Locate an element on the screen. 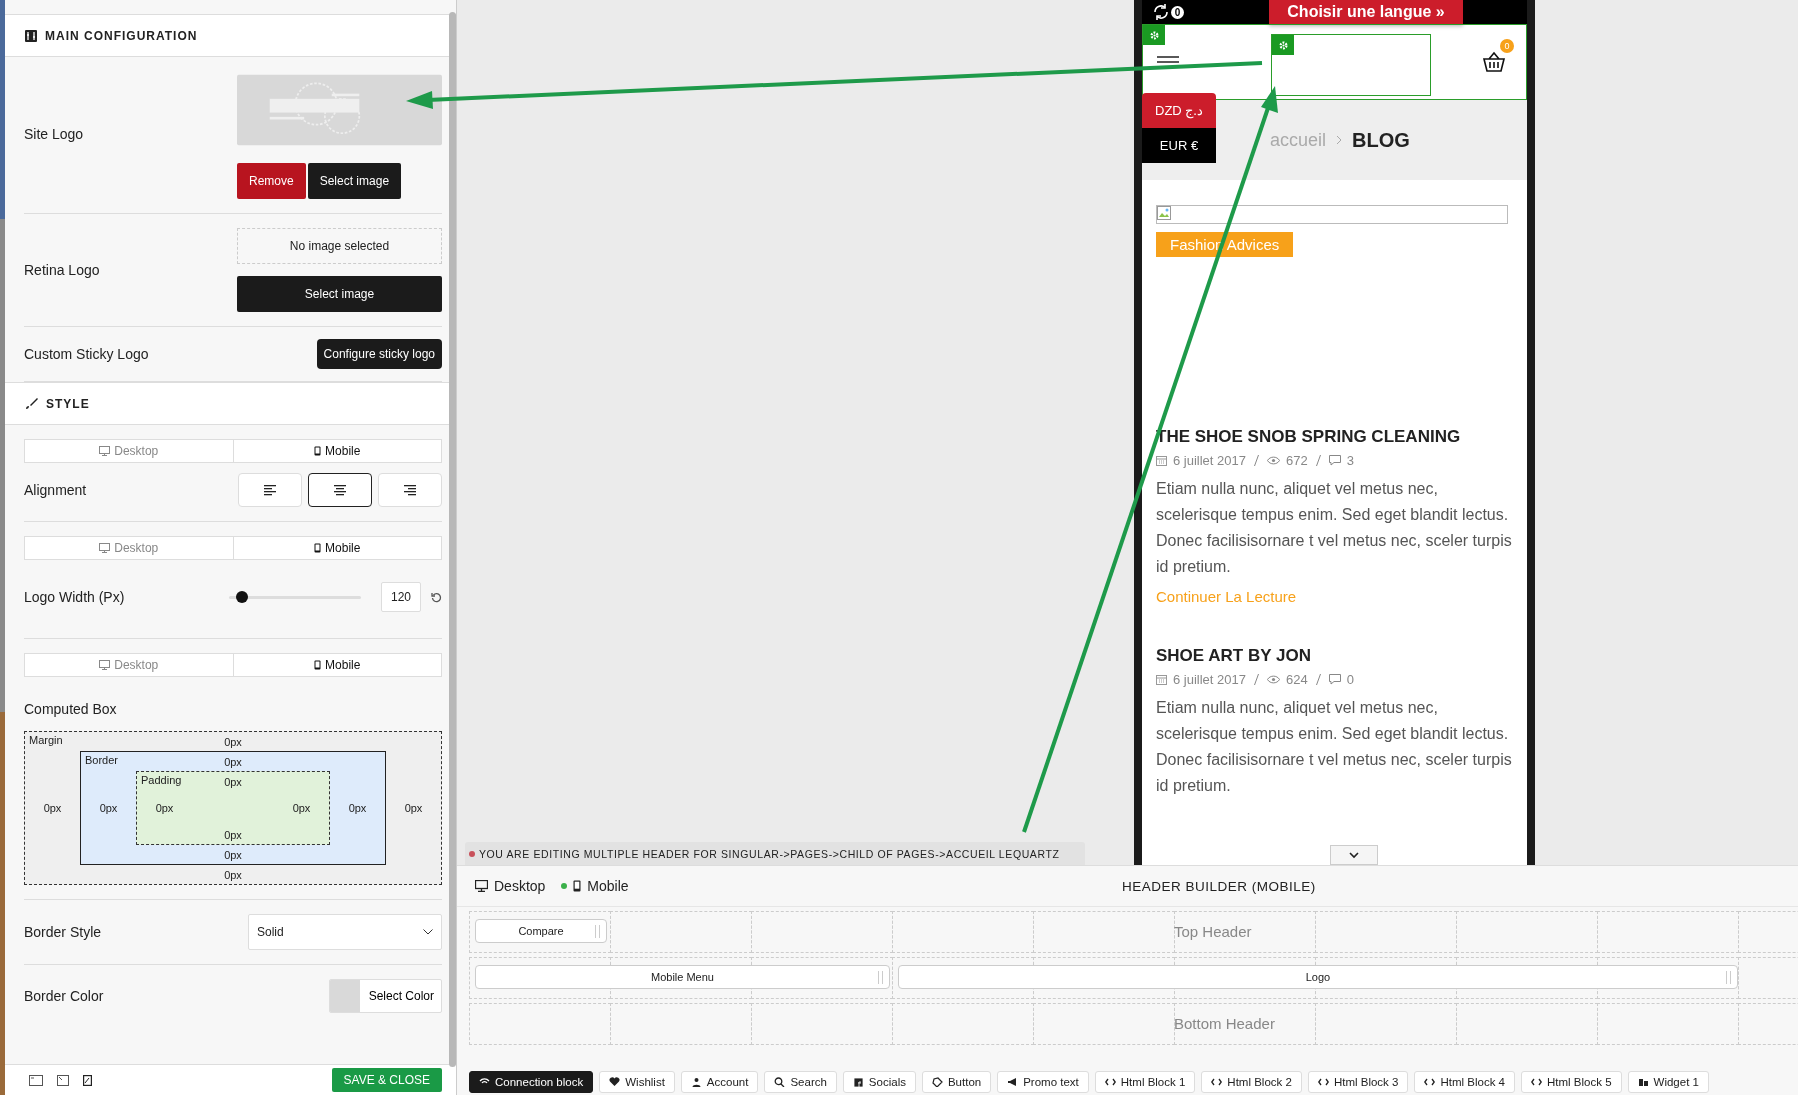 The width and height of the screenshot is (1798, 1095). megaphone-icon is located at coordinates (1013, 1082).